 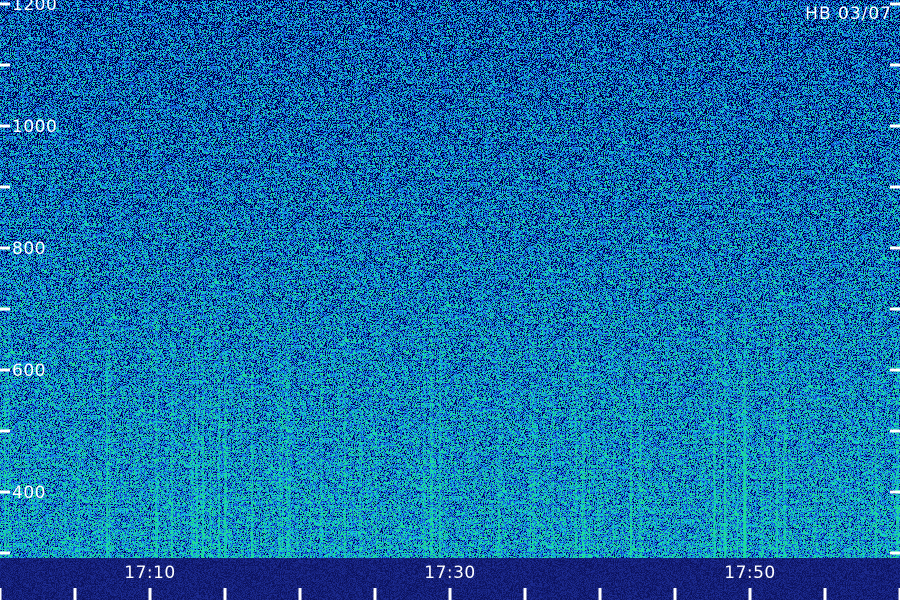 What do you see at coordinates (450, 594) in the screenshot?
I see `x-ticks` at bounding box center [450, 594].